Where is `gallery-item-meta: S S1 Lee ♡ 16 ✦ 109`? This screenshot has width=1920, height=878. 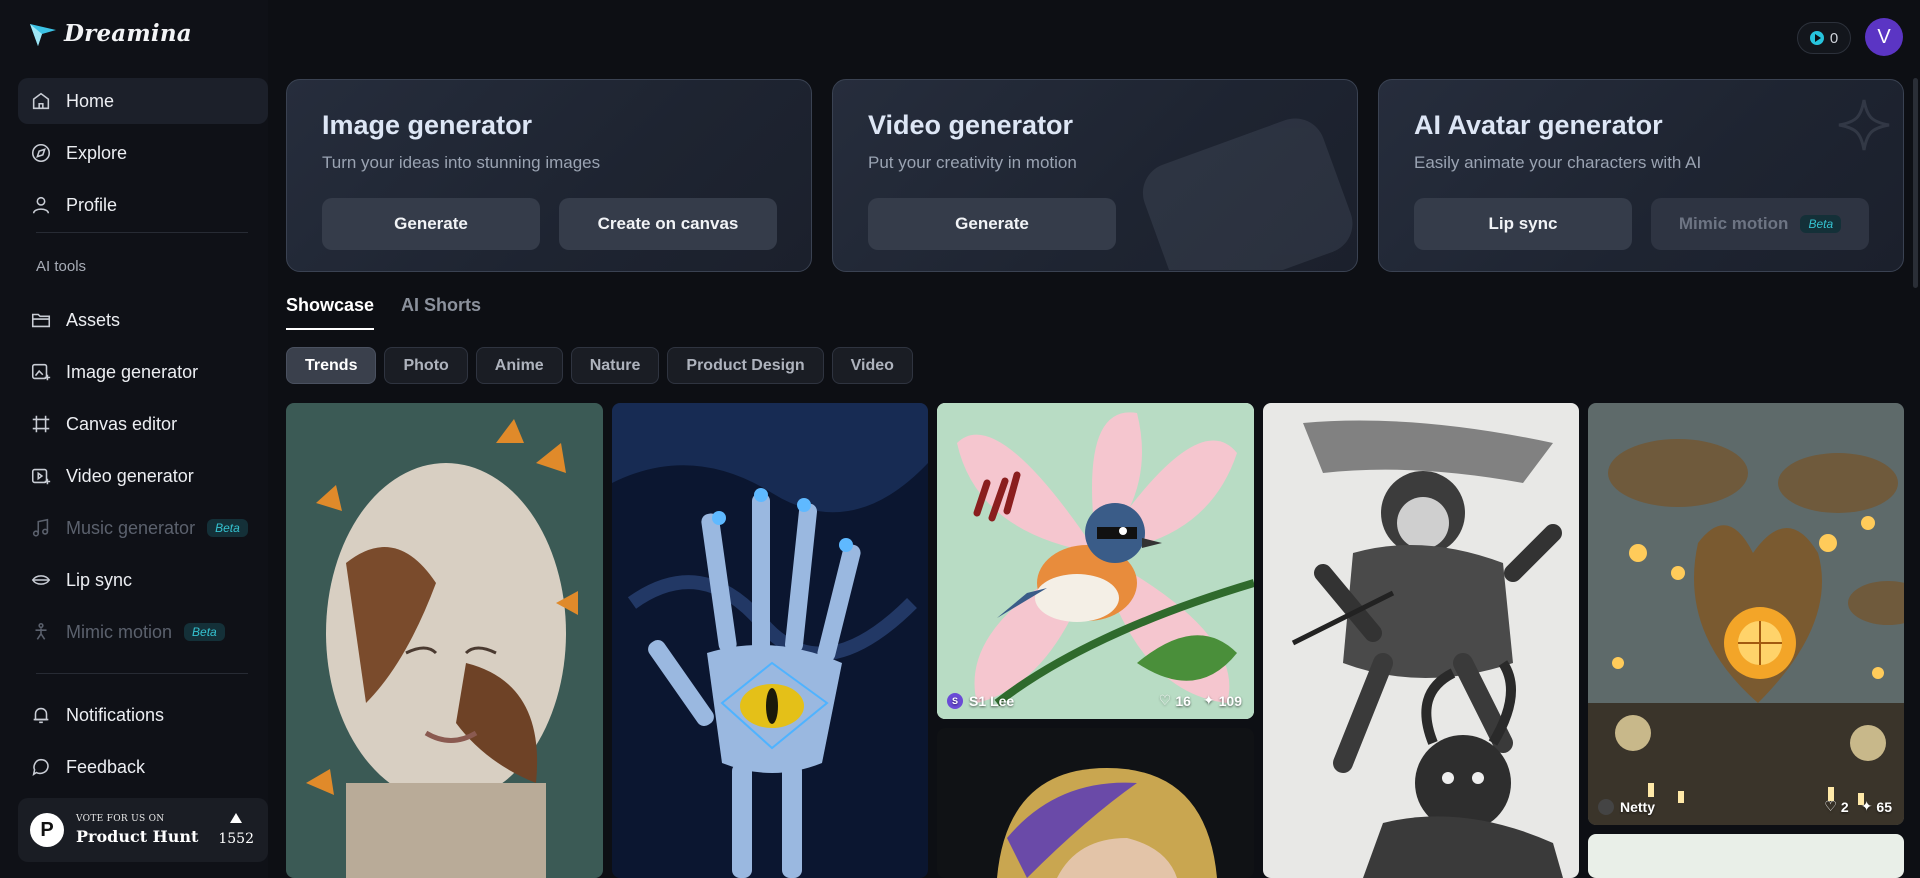
gallery-item-meta: S S1 Lee ♡ 16 ✦ 109 is located at coordinates (1094, 700).